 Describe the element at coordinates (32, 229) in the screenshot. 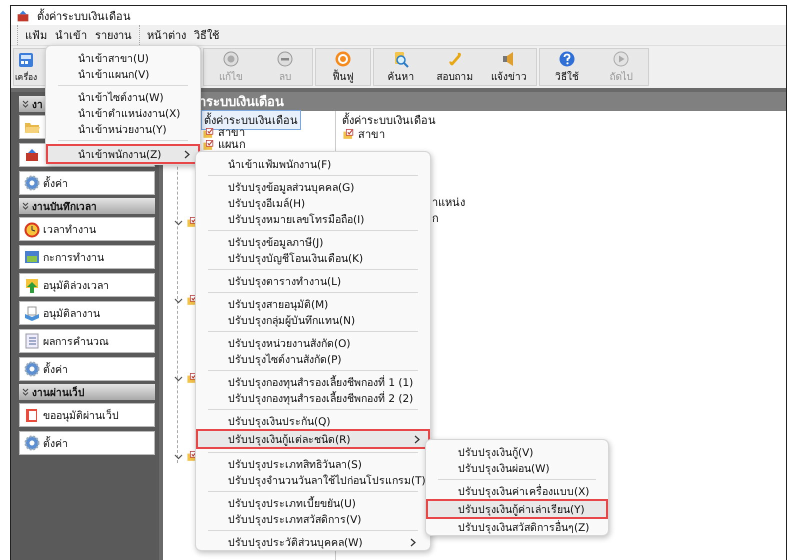

I see `alarm-clock-icon` at that location.